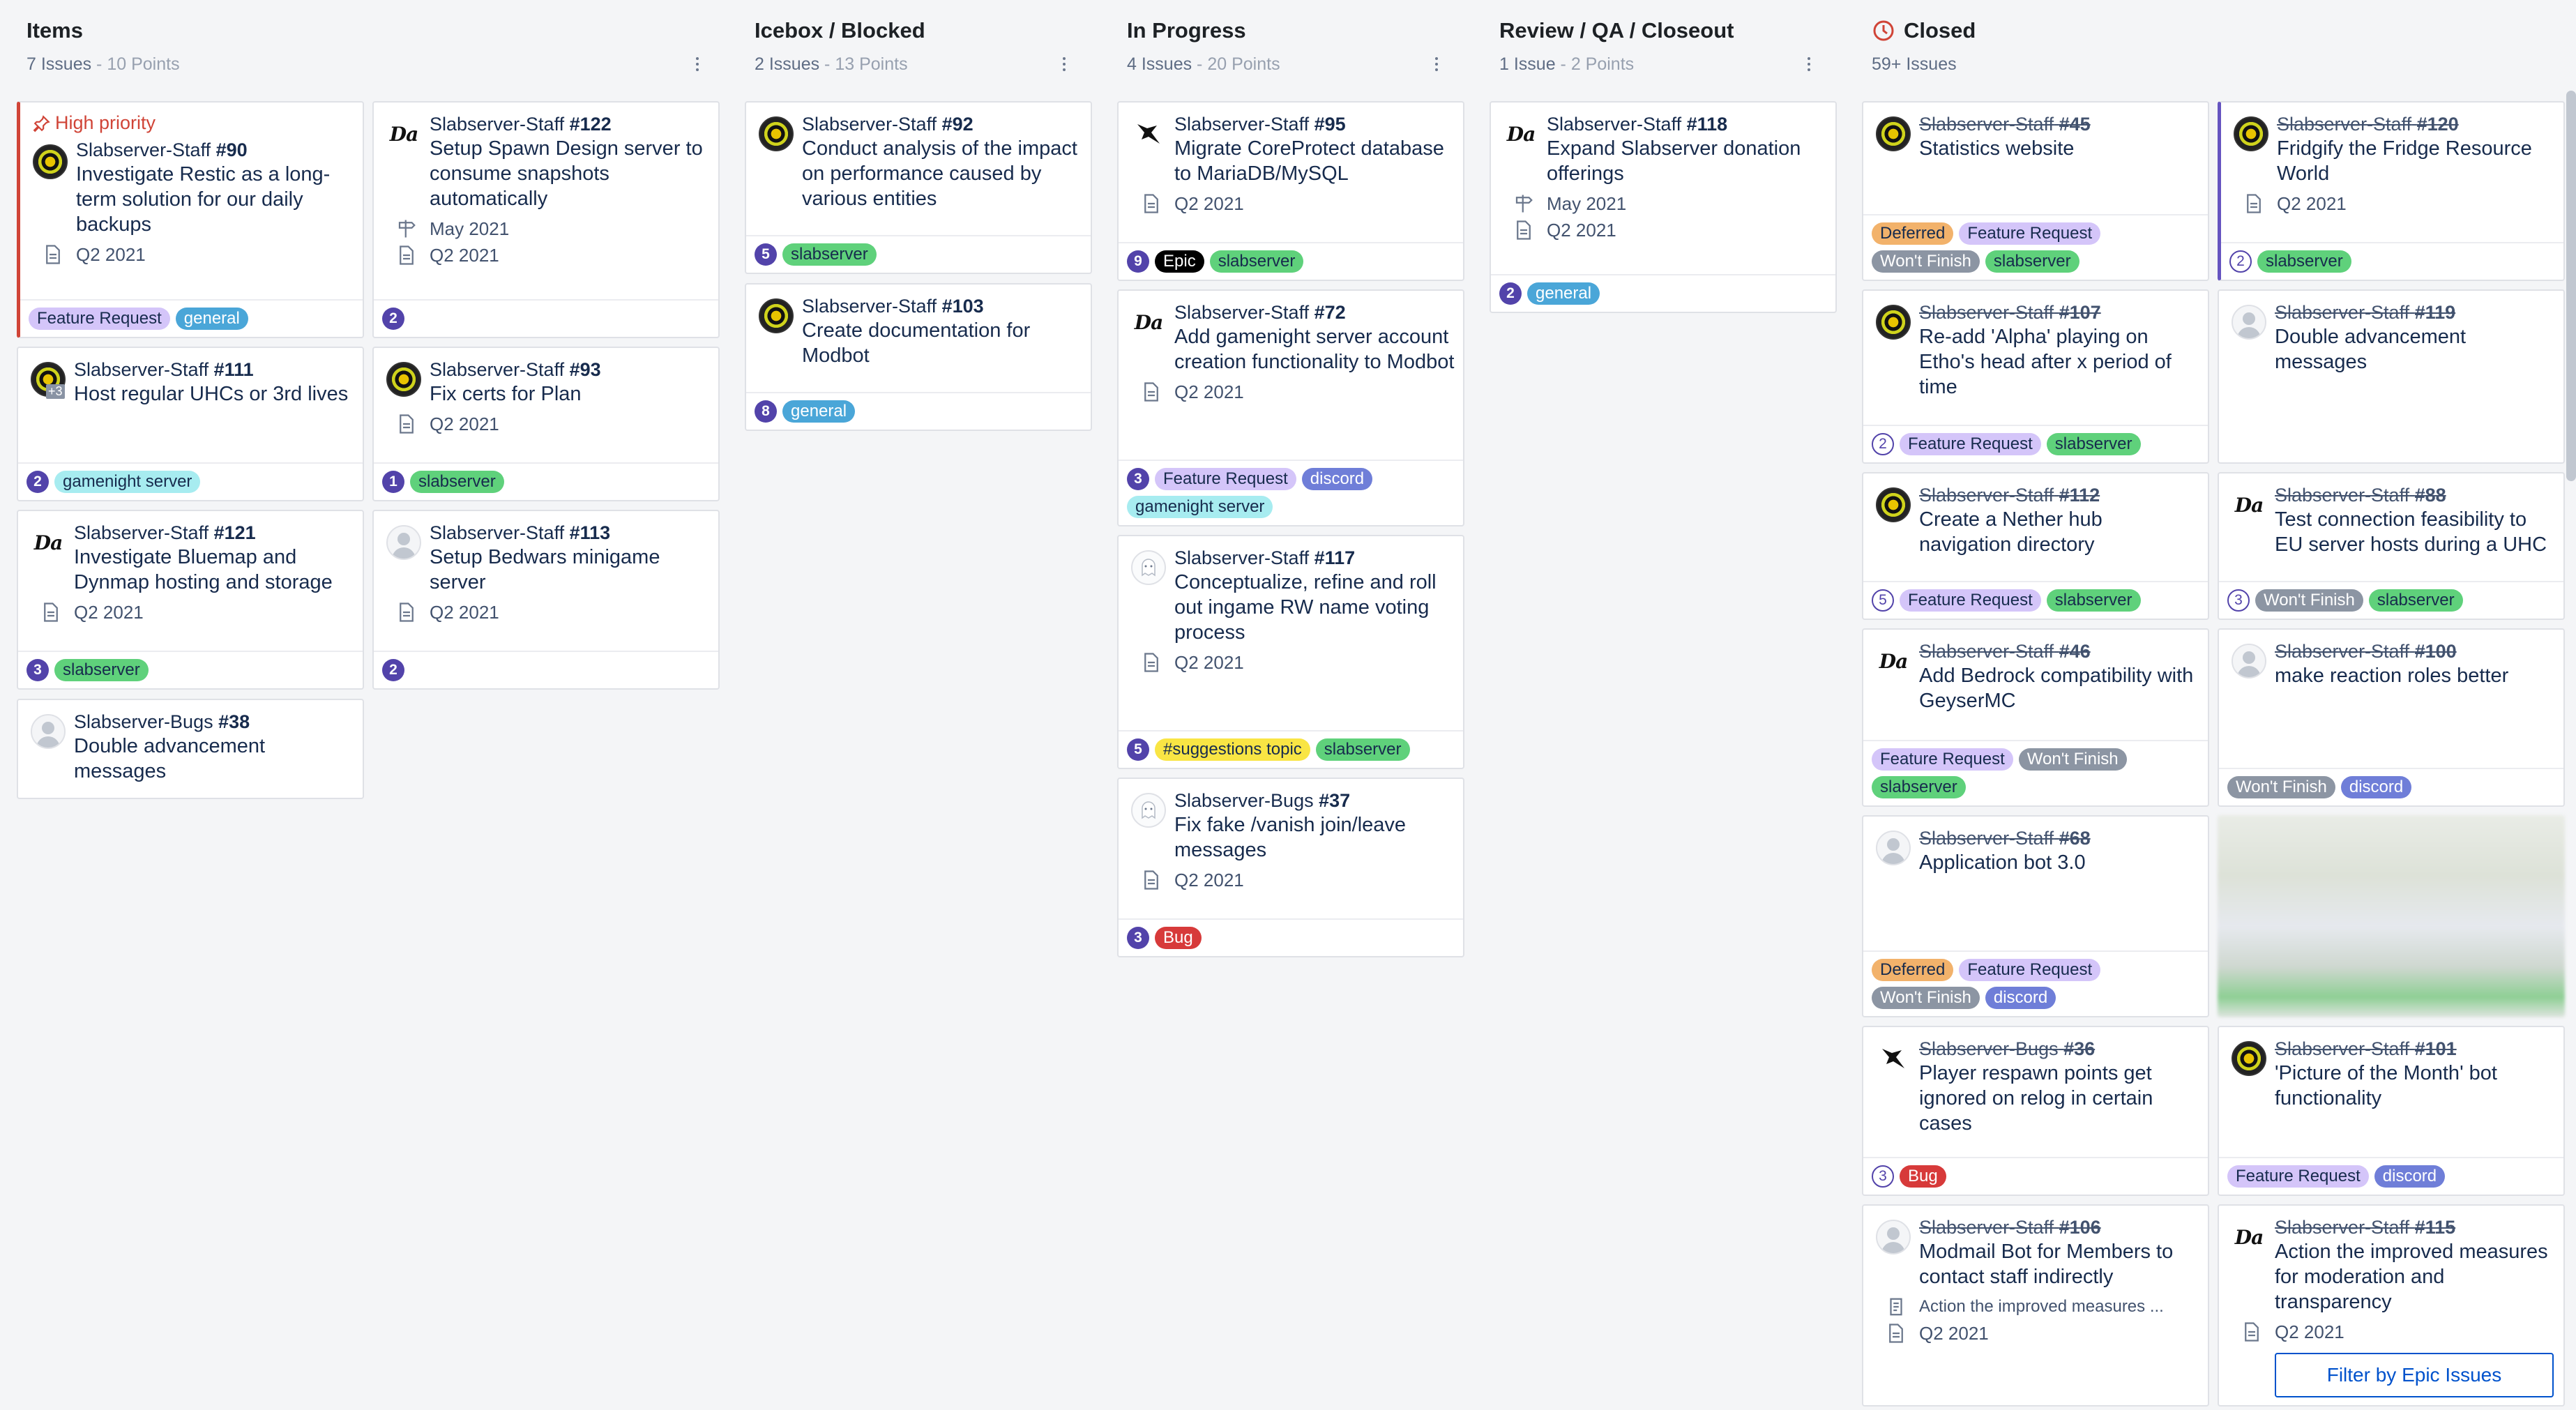 Image resolution: width=2576 pixels, height=1410 pixels. What do you see at coordinates (2059, 1227) in the screenshot?
I see `issue-ref: Slabserver-Staff #106` at bounding box center [2059, 1227].